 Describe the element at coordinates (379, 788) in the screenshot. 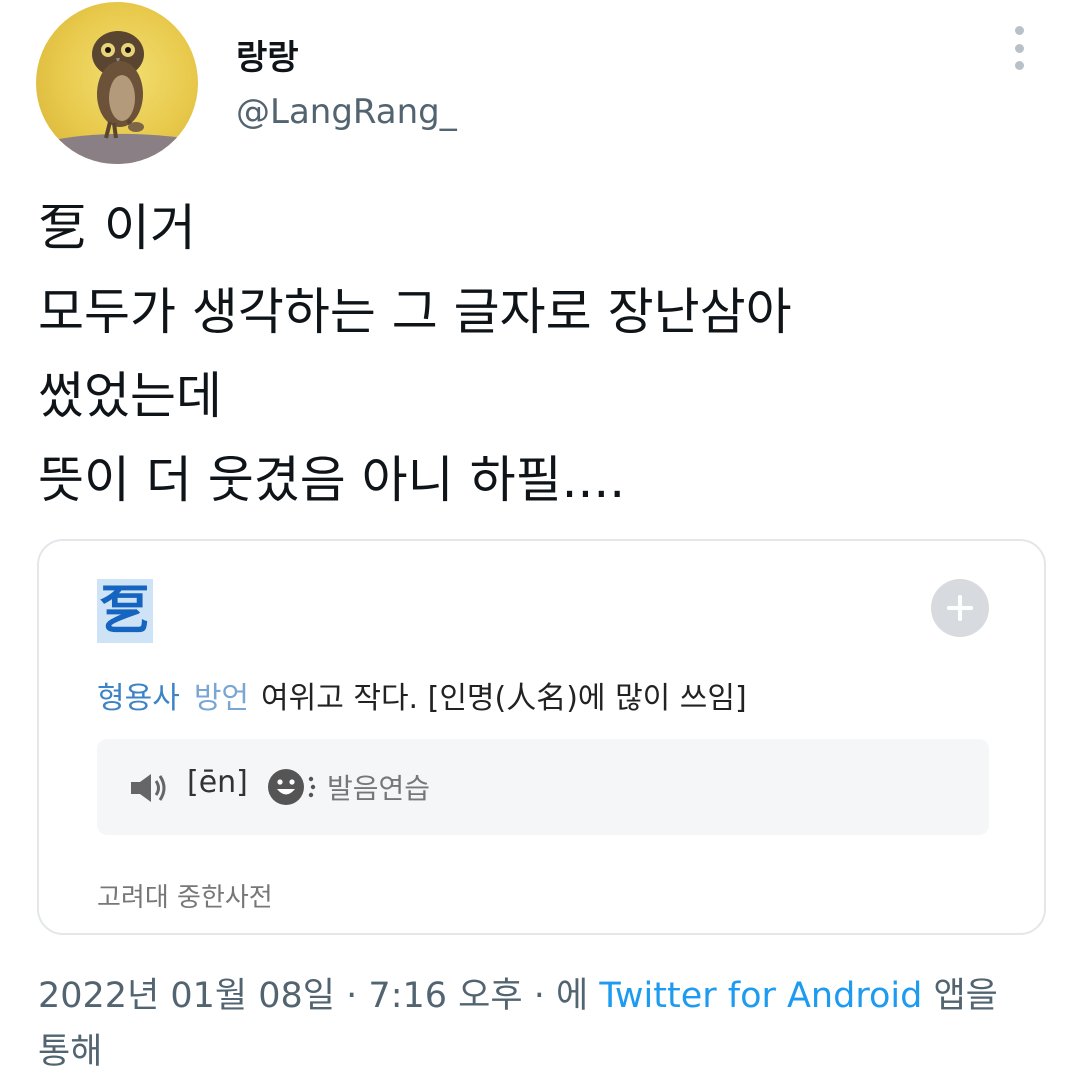

I see `practice-label: 발음연습` at that location.